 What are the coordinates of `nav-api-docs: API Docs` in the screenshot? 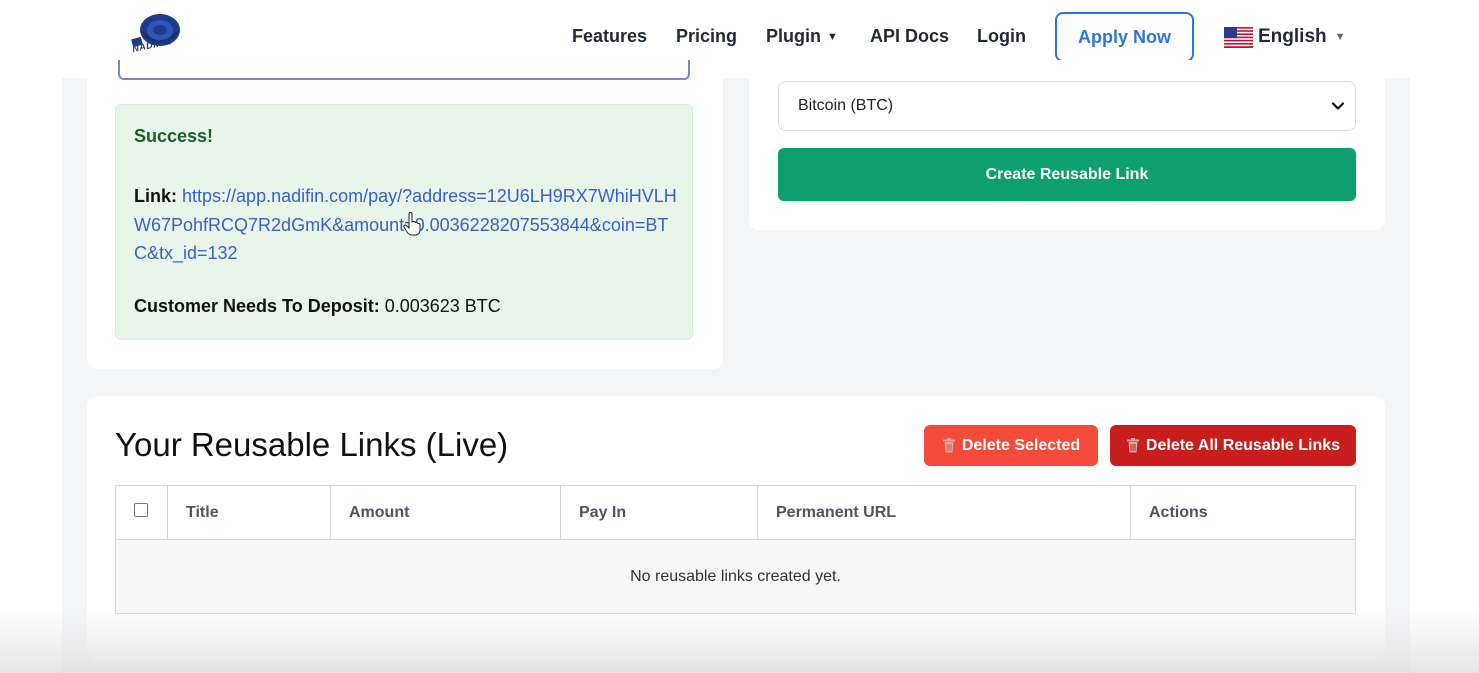 It's located at (909, 36).